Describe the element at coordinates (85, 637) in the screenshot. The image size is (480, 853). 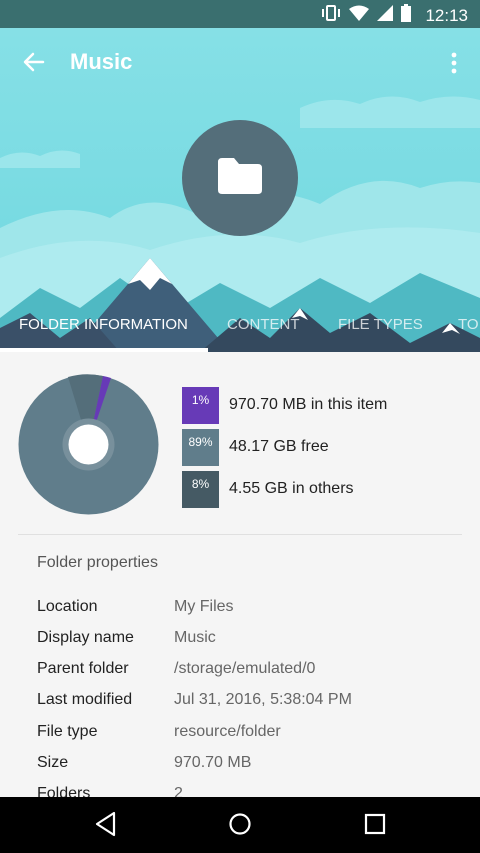
I see `property-key: Display name` at that location.